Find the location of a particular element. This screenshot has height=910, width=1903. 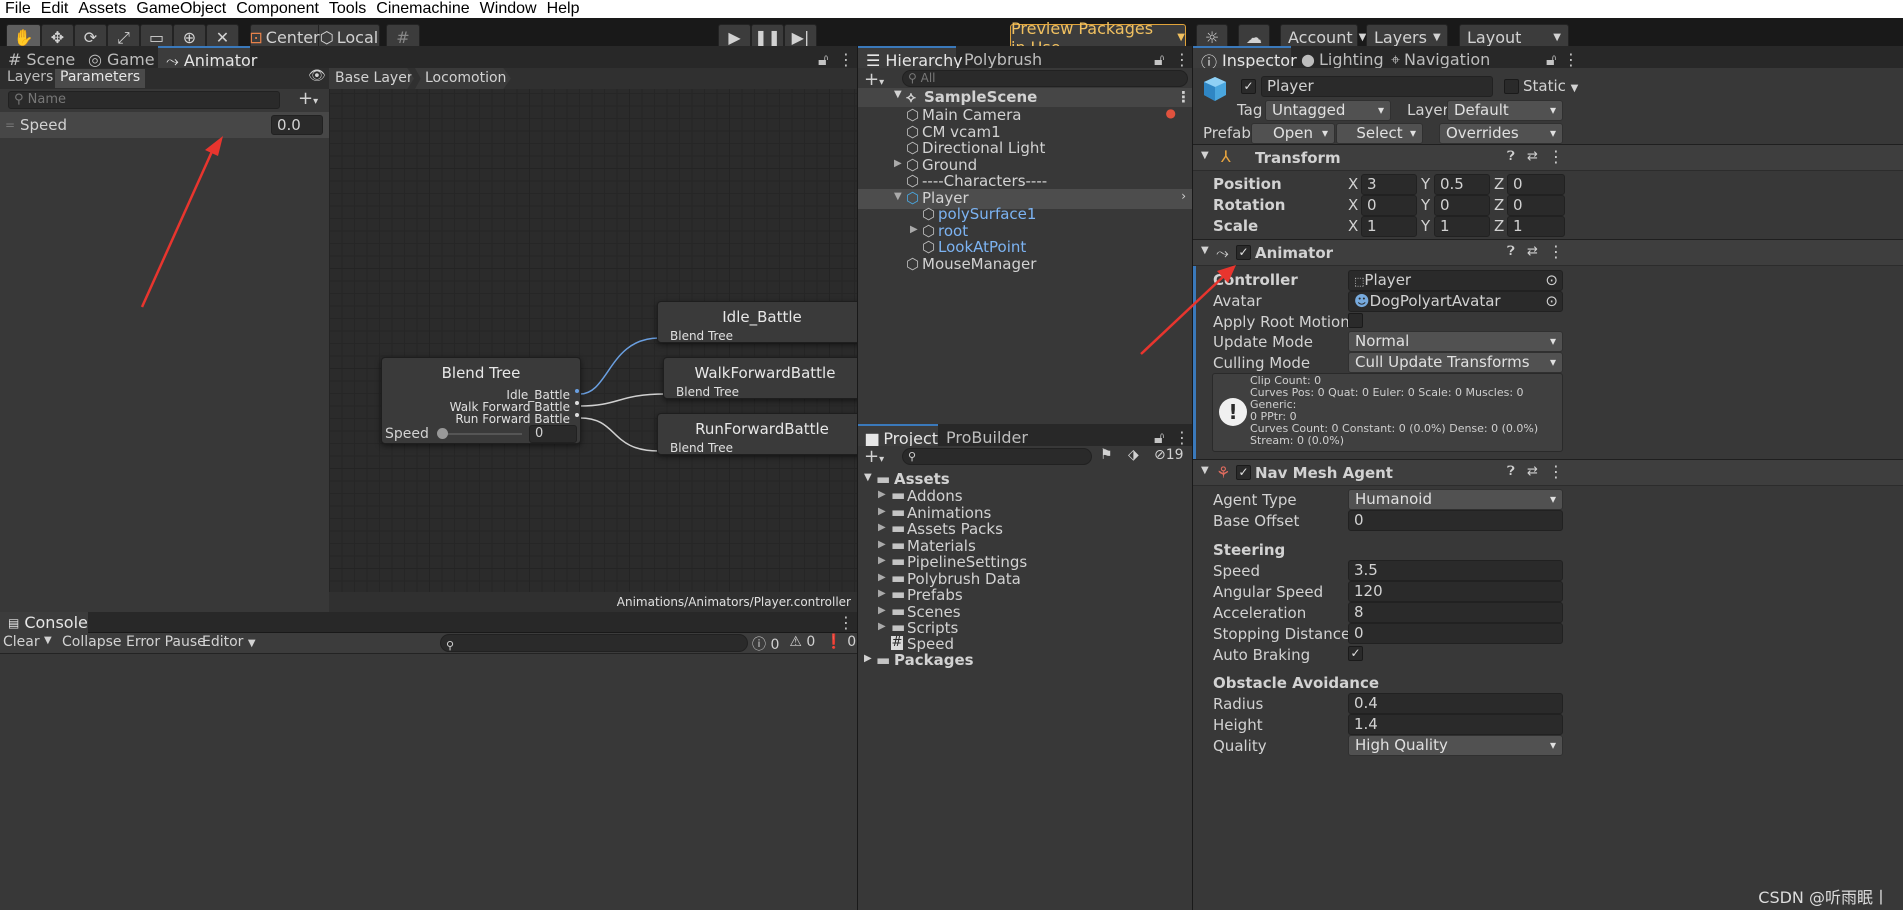

acceleration-field: 8 is located at coordinates (1455, 612).